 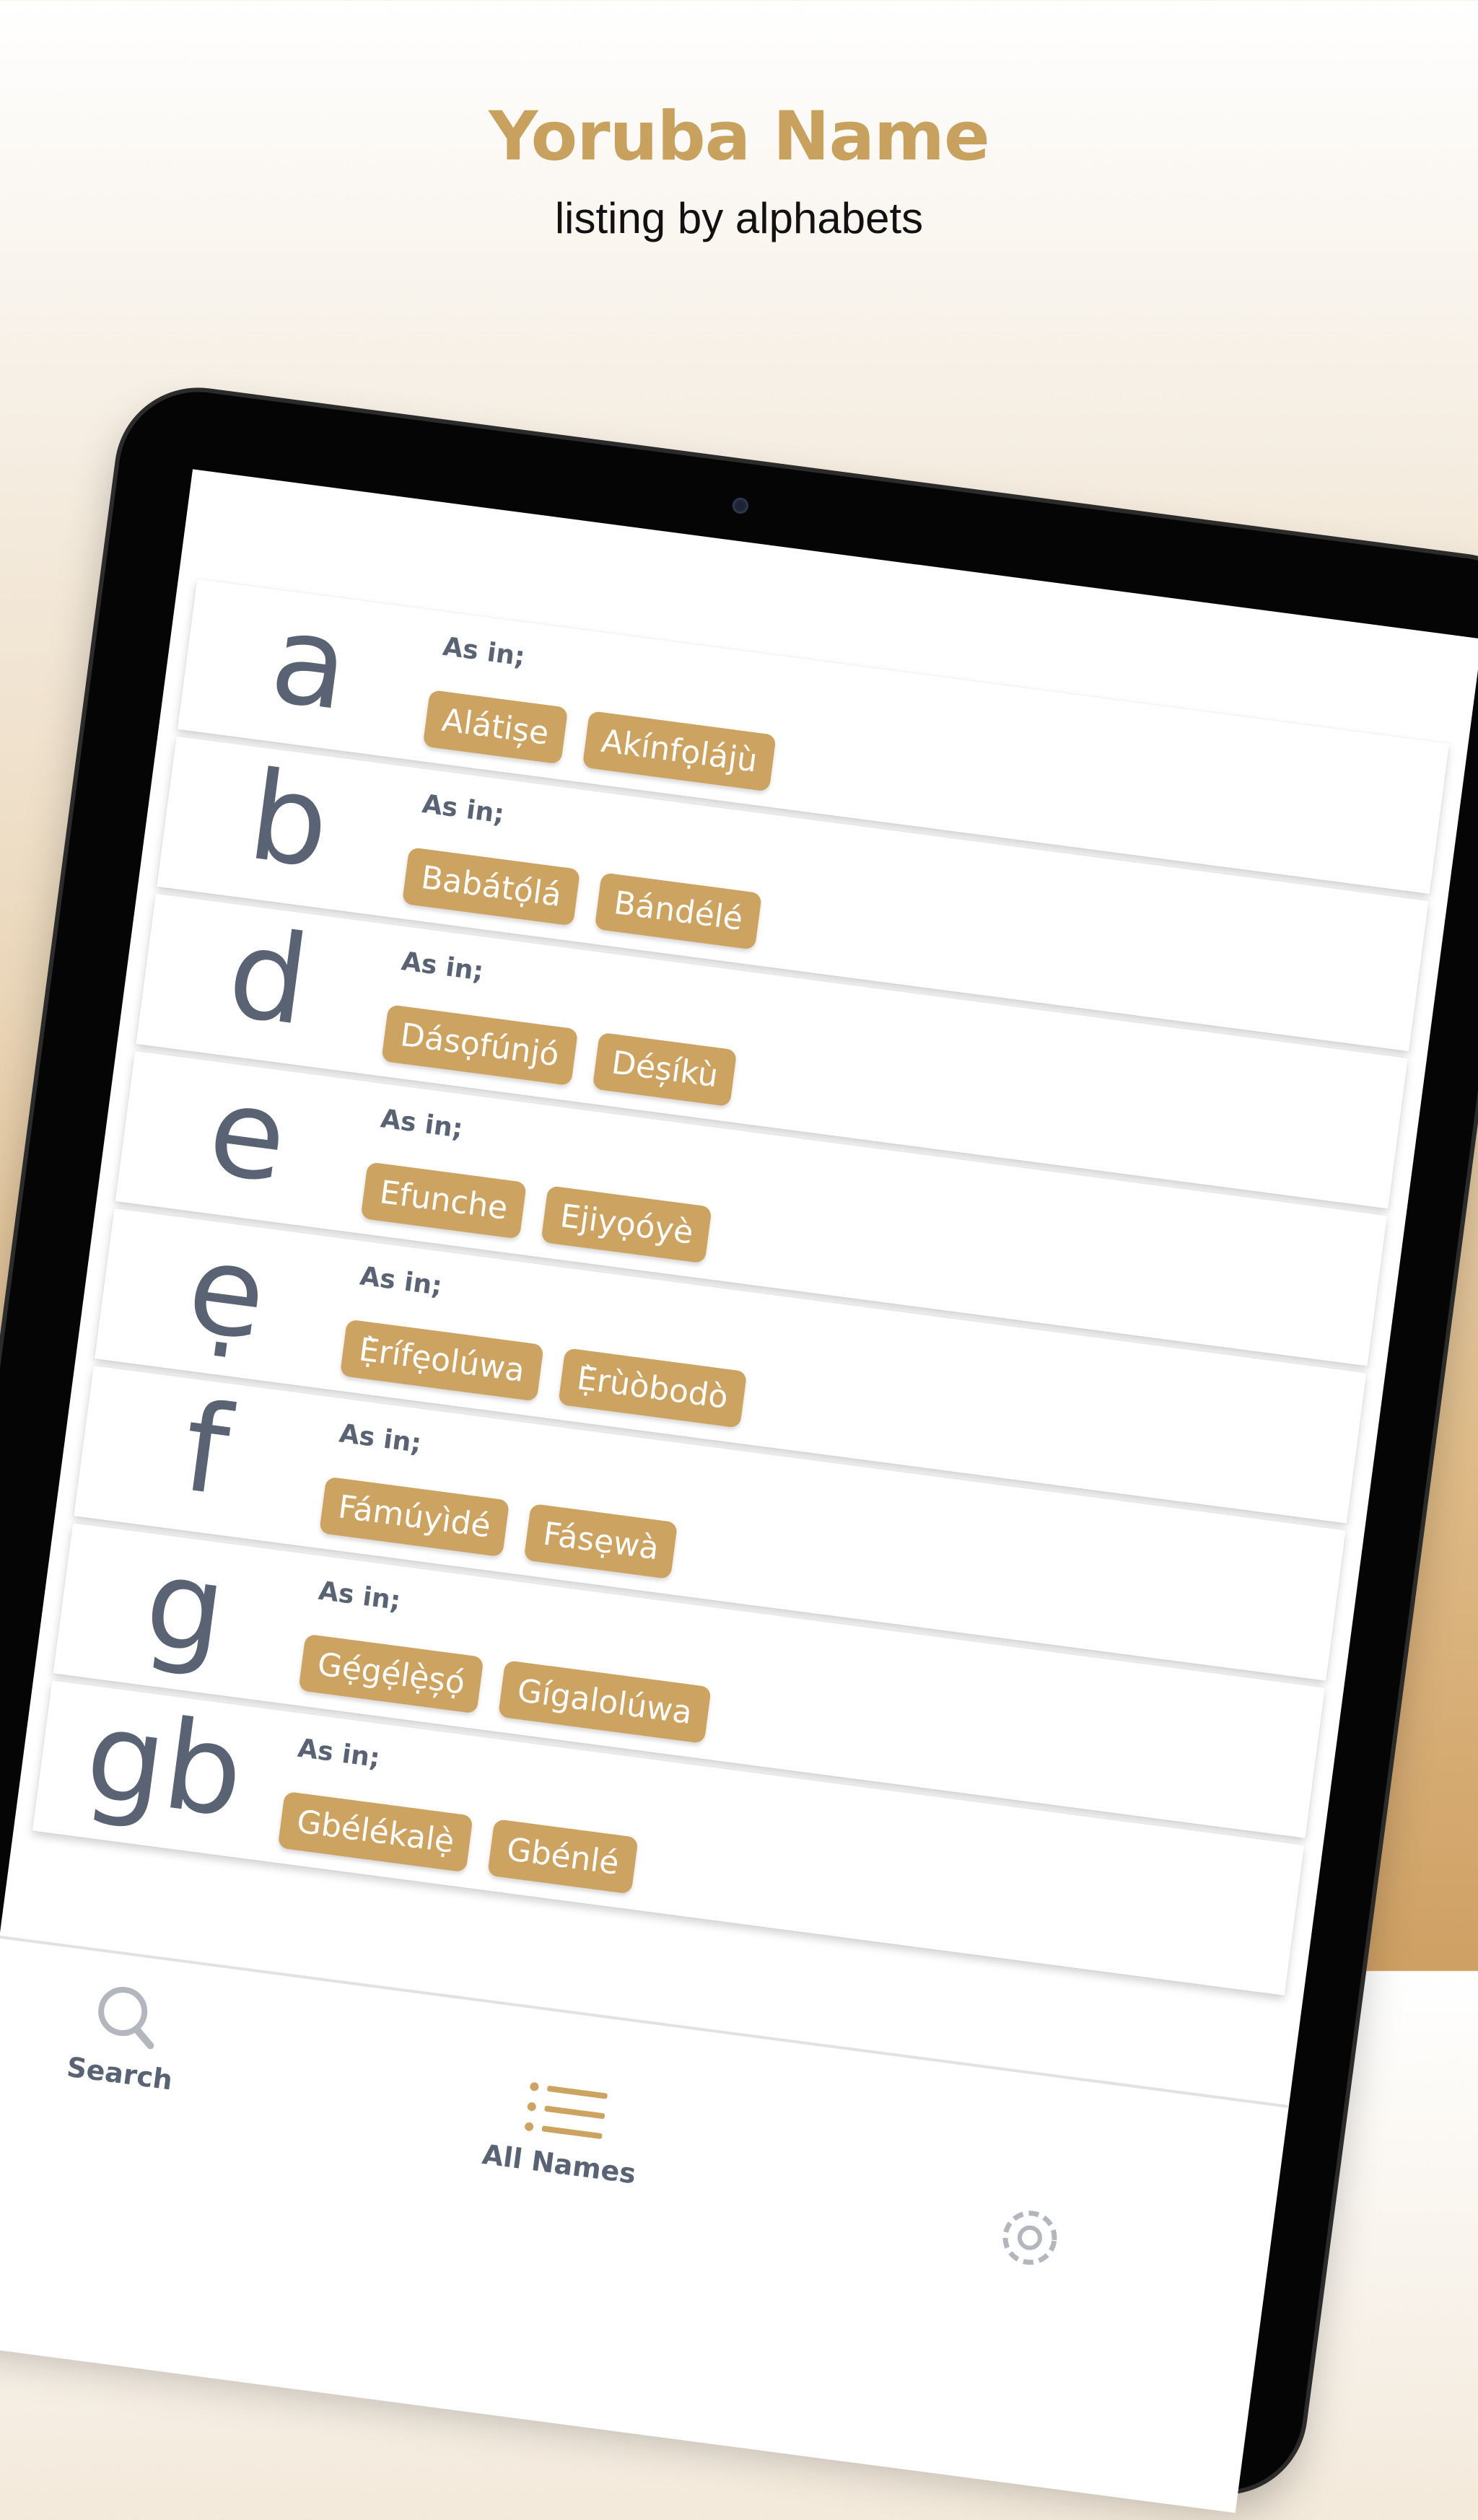 What do you see at coordinates (375, 1832) in the screenshot?
I see `example-name-chip: Gbélékalẹ̀` at bounding box center [375, 1832].